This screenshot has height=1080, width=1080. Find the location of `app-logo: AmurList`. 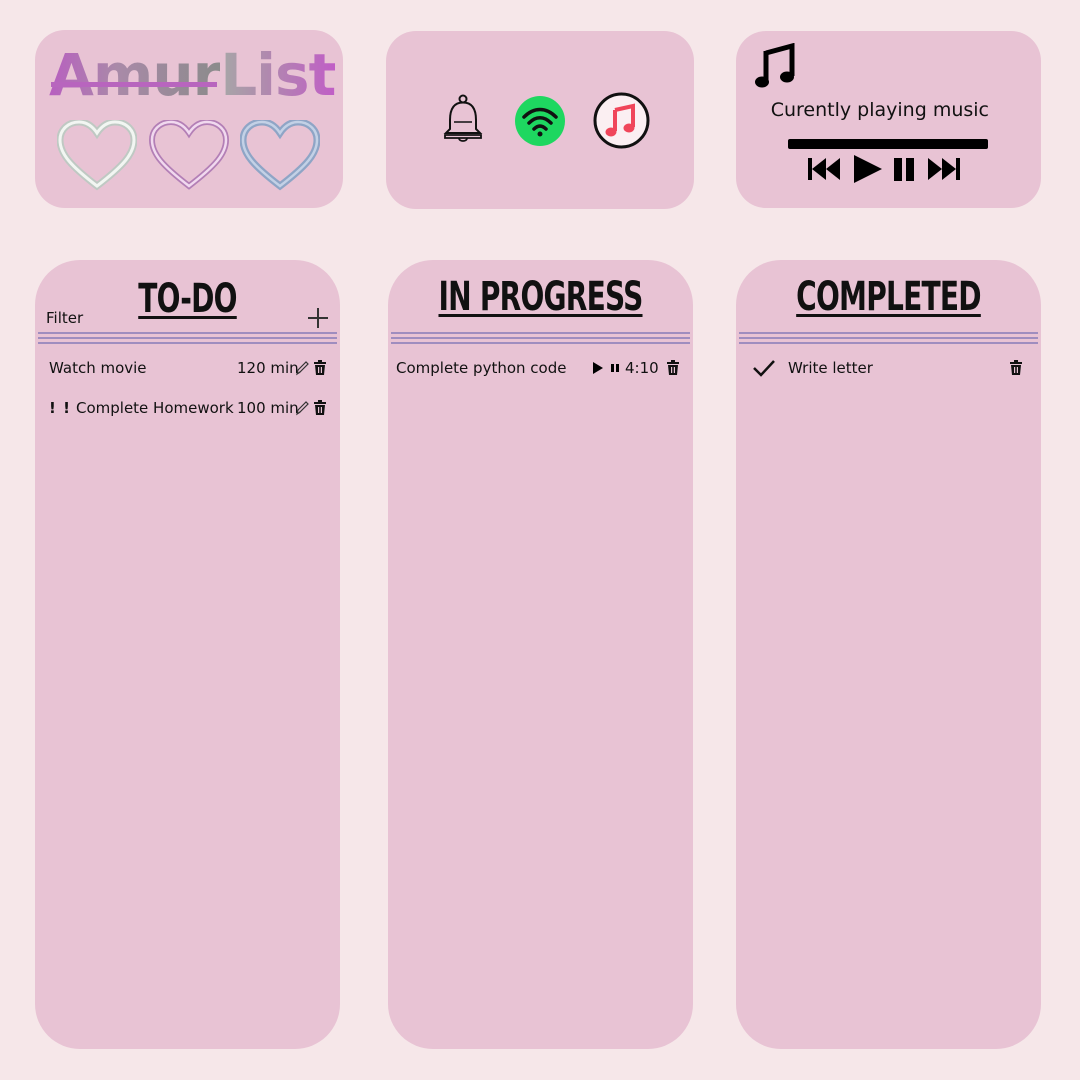

app-logo: AmurList is located at coordinates (192, 75).